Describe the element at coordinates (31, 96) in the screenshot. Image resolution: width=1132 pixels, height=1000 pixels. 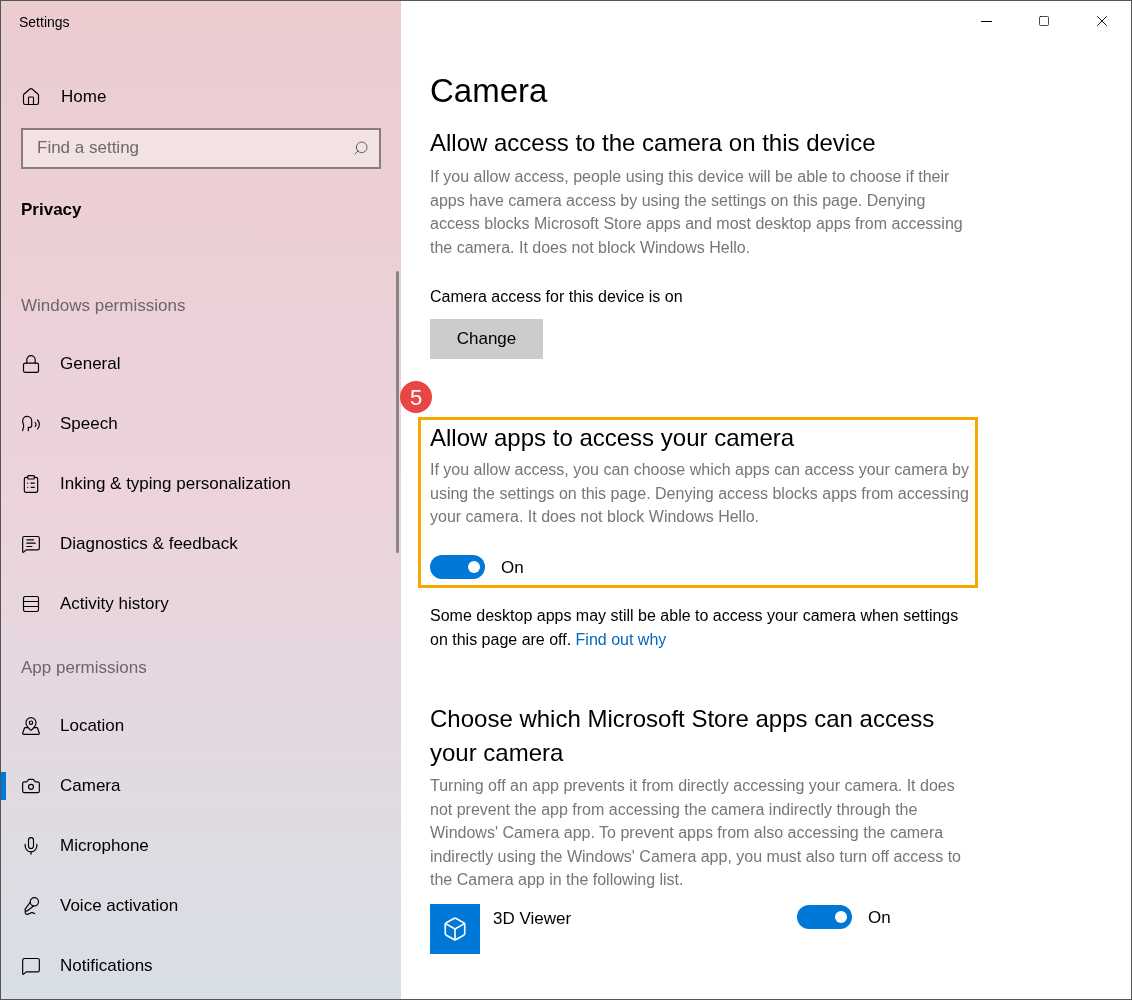
I see `home-icon` at that location.